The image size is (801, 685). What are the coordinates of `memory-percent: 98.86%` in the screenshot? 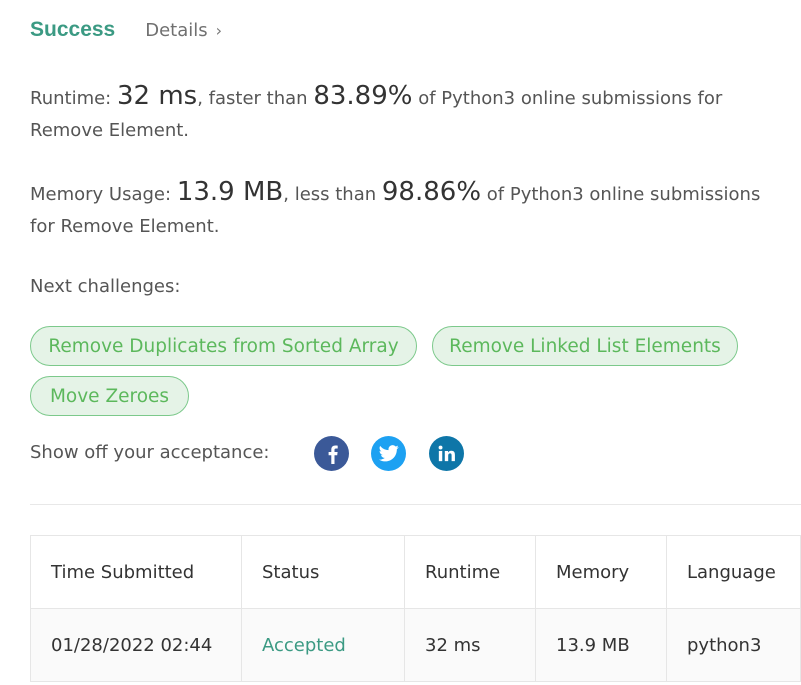 It's located at (431, 192).